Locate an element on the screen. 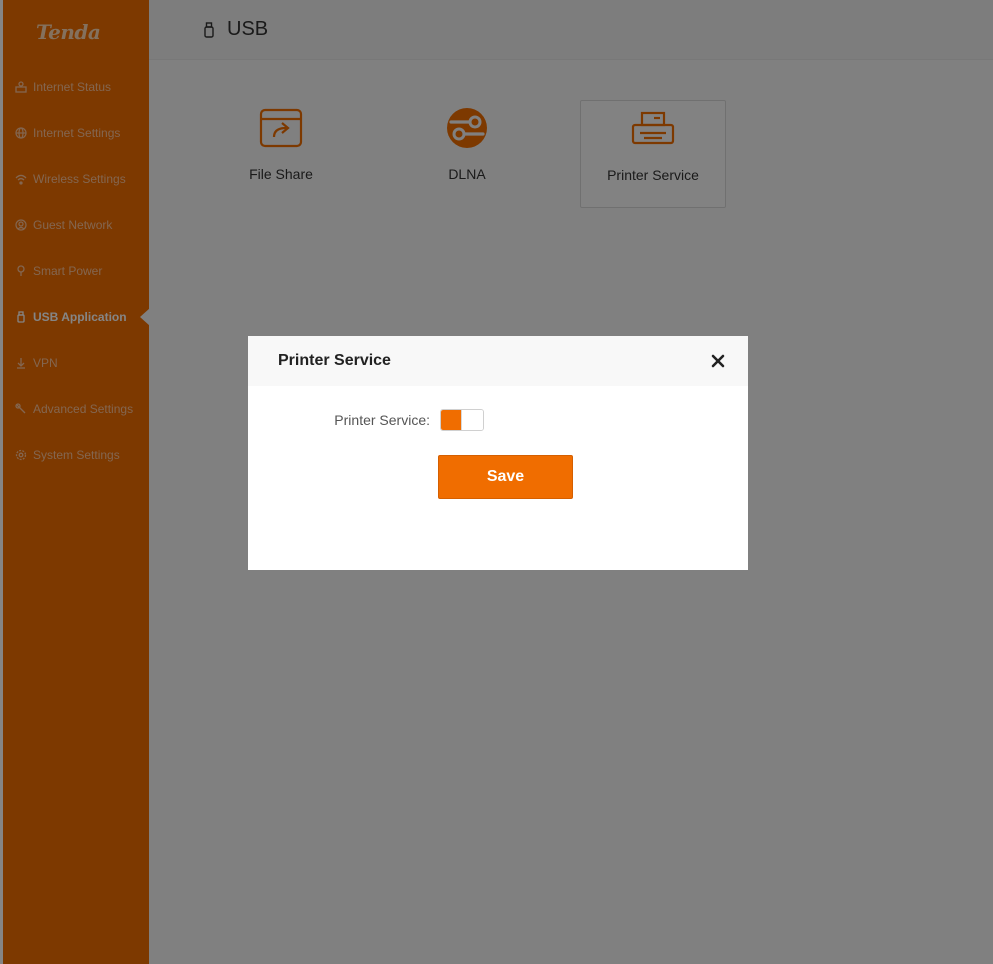  toggle-knob is located at coordinates (472, 420).